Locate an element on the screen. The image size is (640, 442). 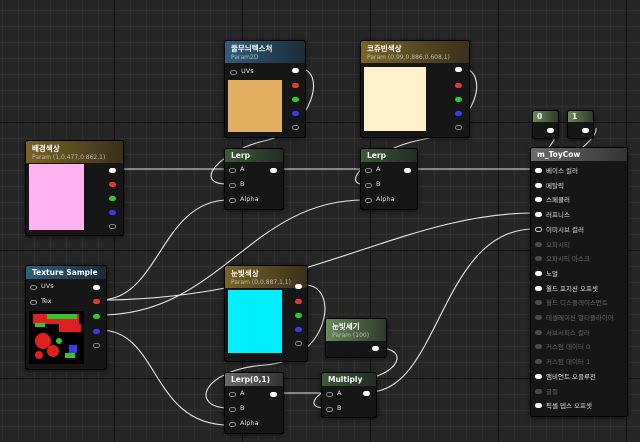
param2d-uvs-pin is located at coordinates (233, 72).